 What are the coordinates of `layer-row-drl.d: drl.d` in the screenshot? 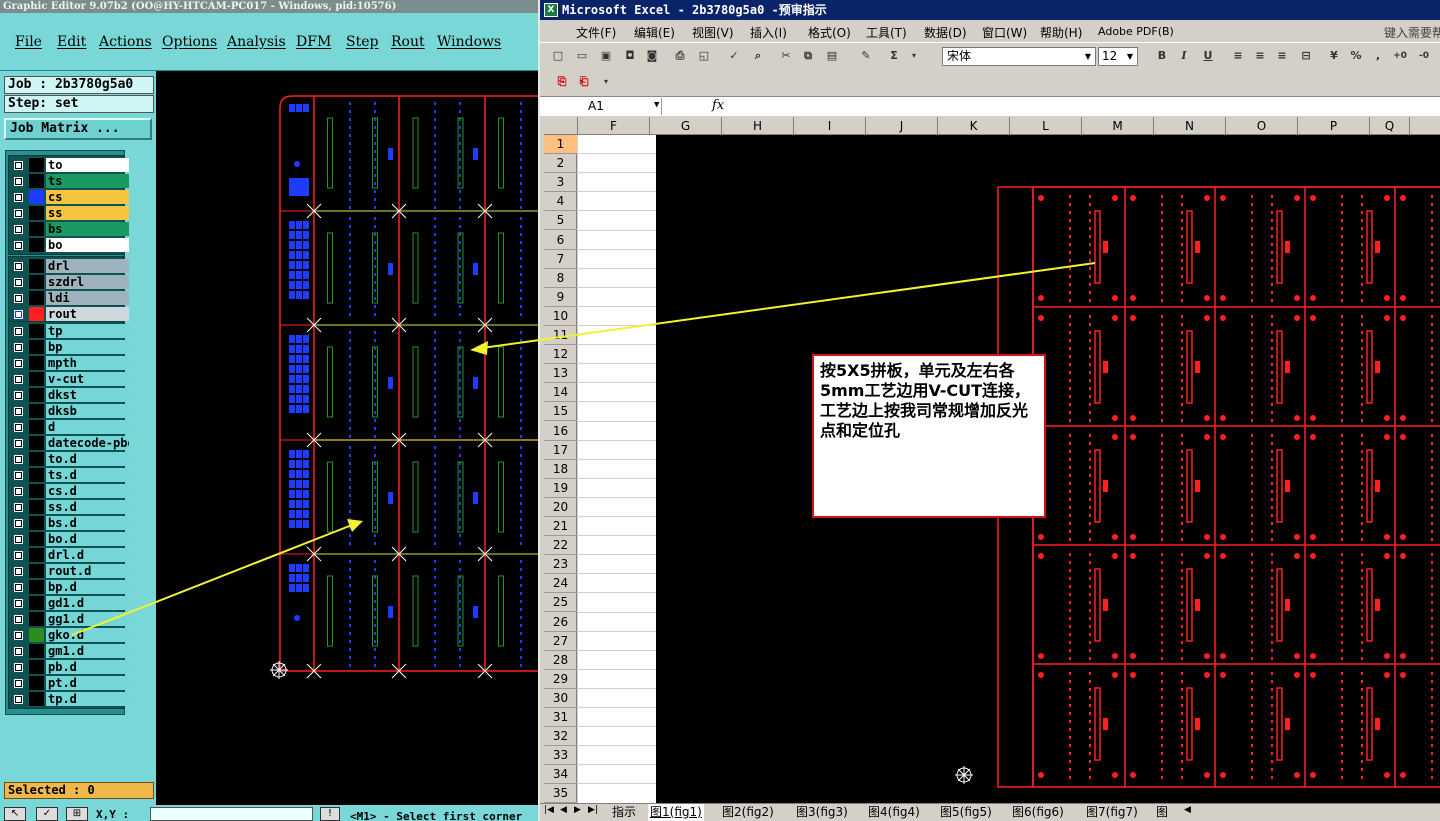 It's located at (70, 555).